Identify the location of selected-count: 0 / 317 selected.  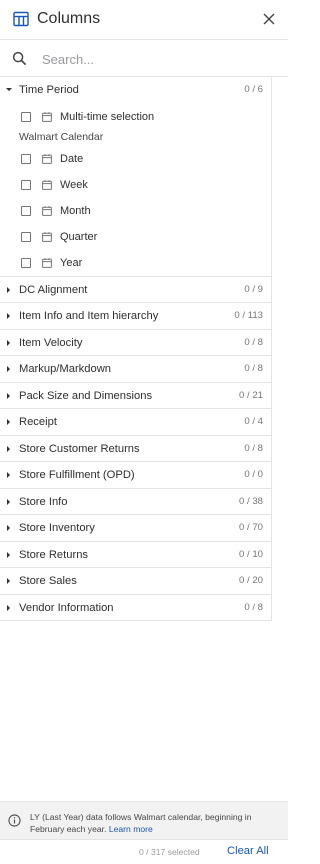
(169, 852).